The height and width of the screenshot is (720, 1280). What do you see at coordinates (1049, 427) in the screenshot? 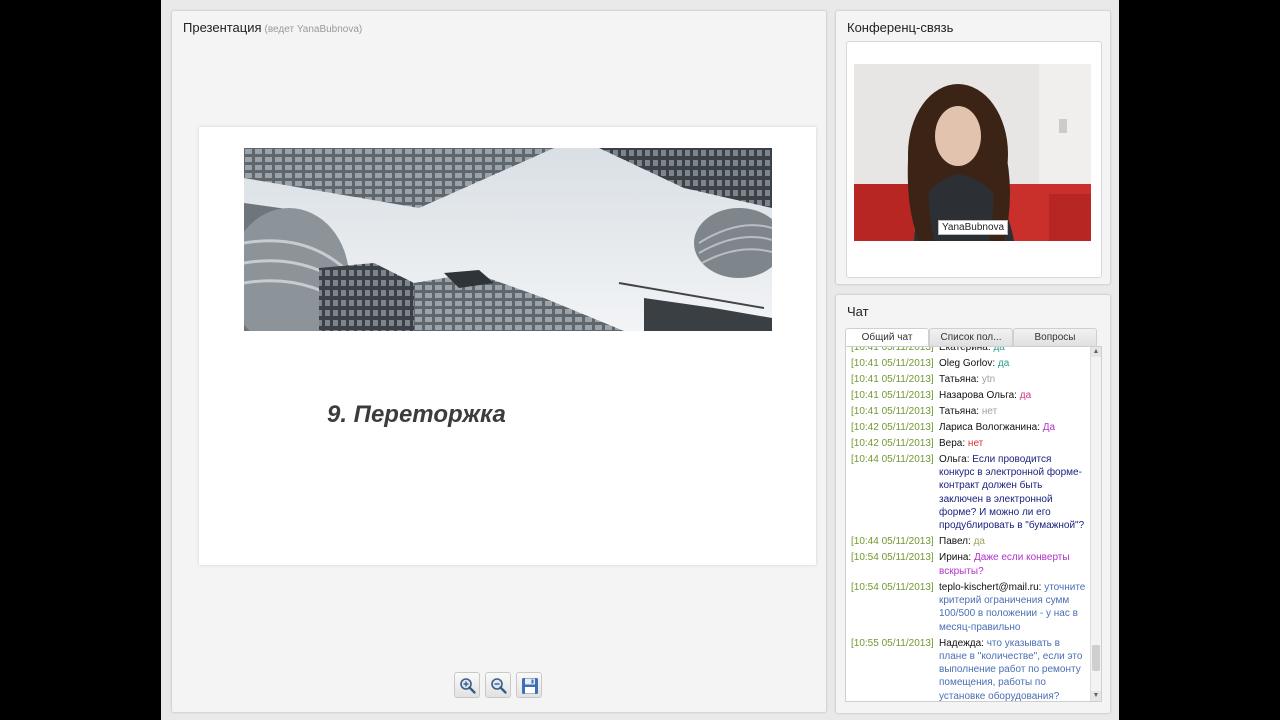
I see `message-text: Да` at bounding box center [1049, 427].